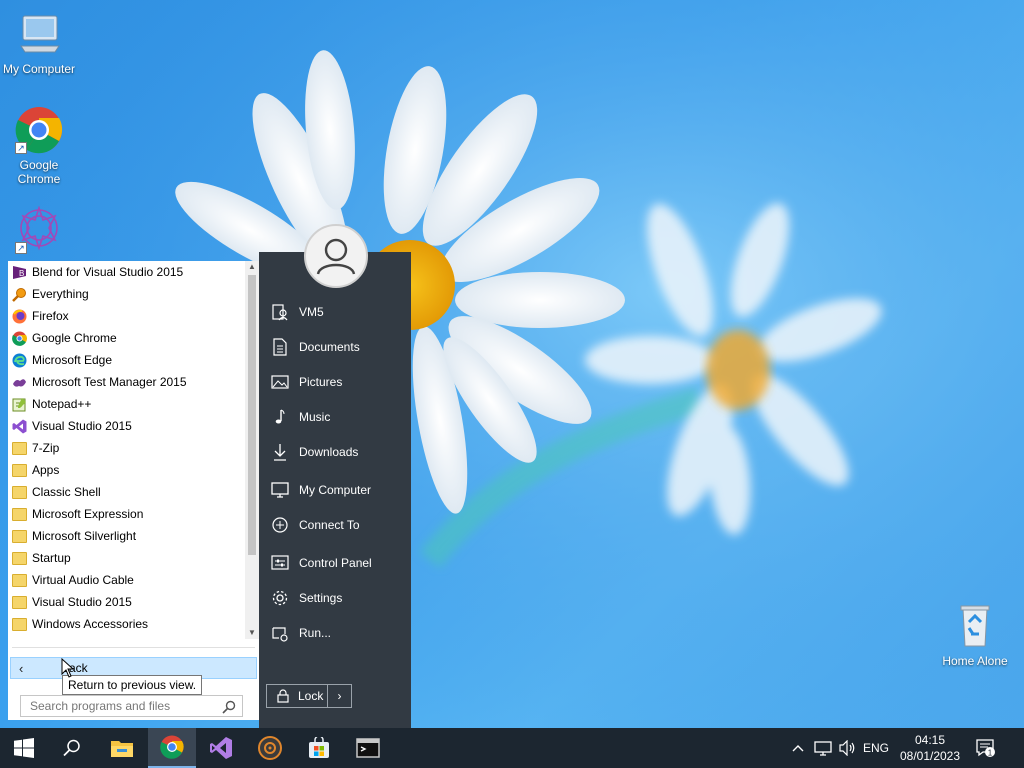 The width and height of the screenshot is (1024, 768). I want to click on notification-count: 1, so click(990, 753).